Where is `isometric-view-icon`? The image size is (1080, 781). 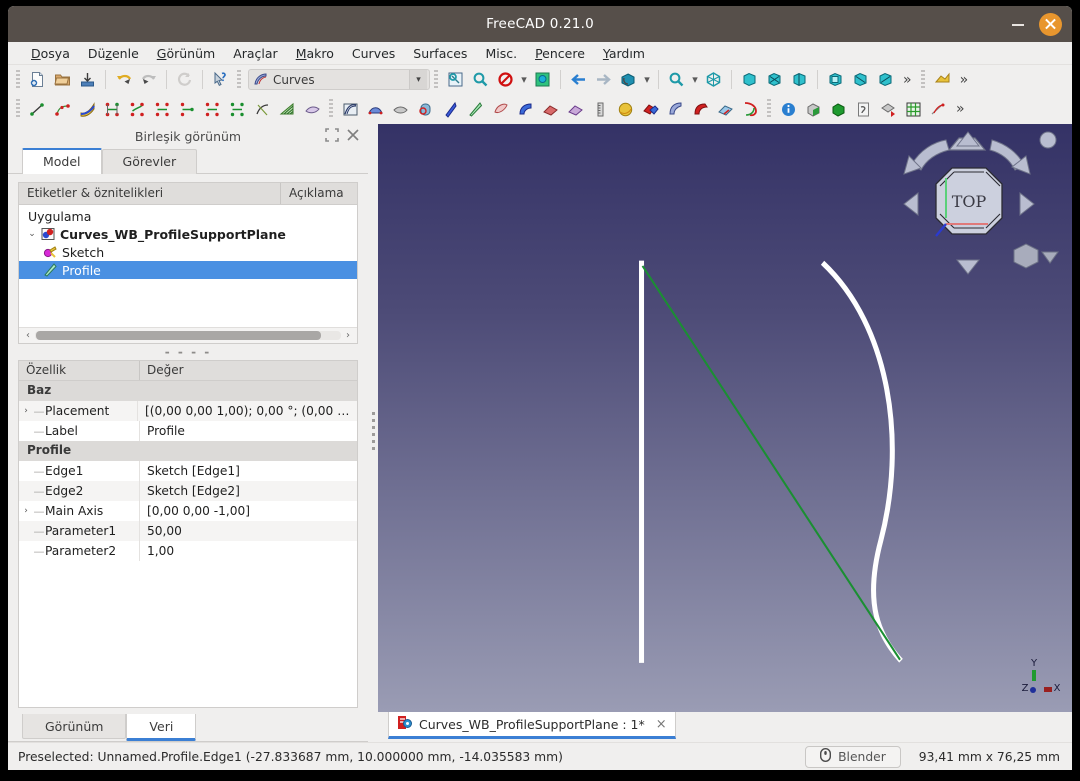
isometric-view-icon is located at coordinates (628, 79).